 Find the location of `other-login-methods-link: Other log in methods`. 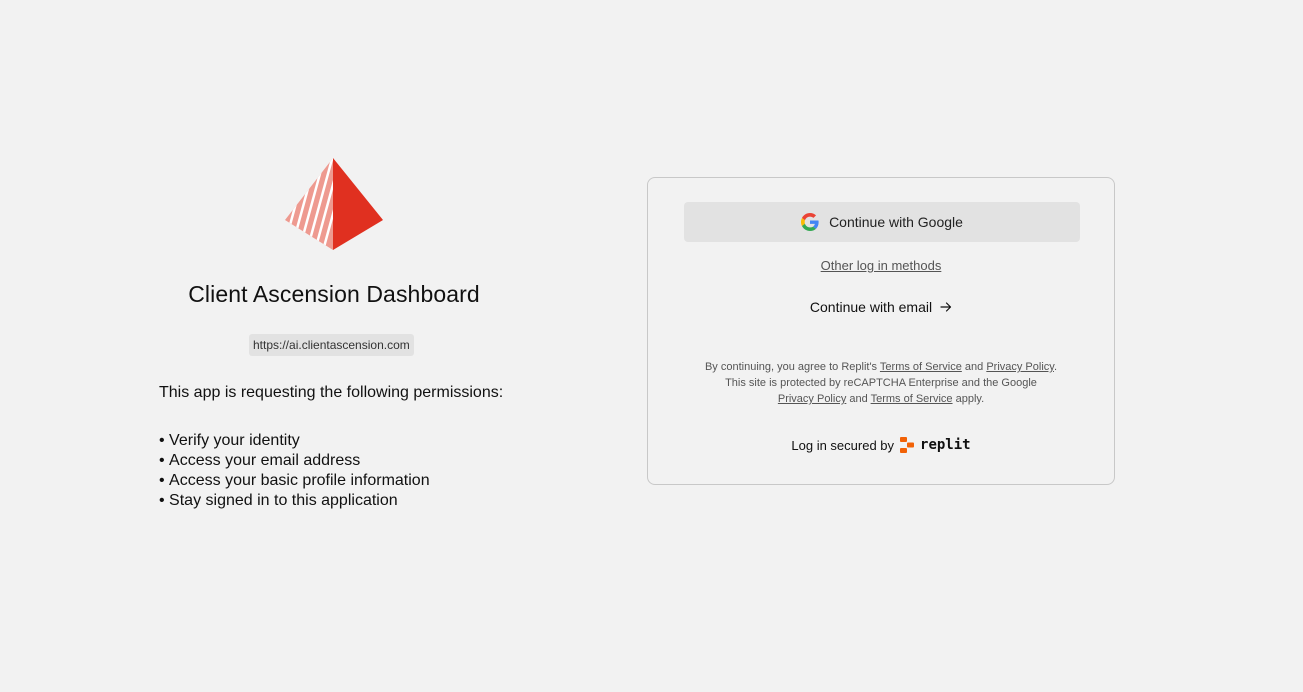

other-login-methods-link: Other log in methods is located at coordinates (881, 265).